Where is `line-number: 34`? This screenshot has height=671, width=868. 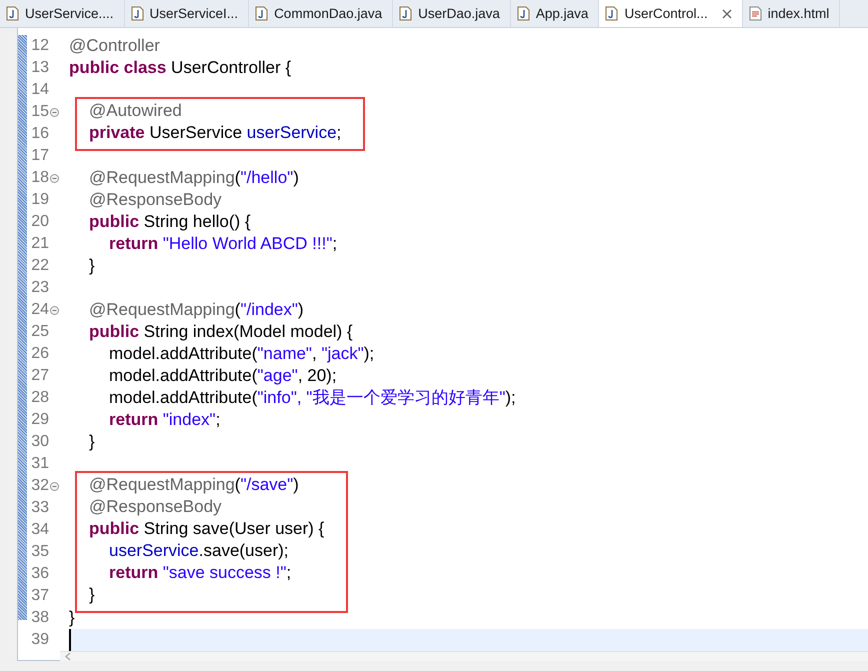
line-number: 34 is located at coordinates (39, 530).